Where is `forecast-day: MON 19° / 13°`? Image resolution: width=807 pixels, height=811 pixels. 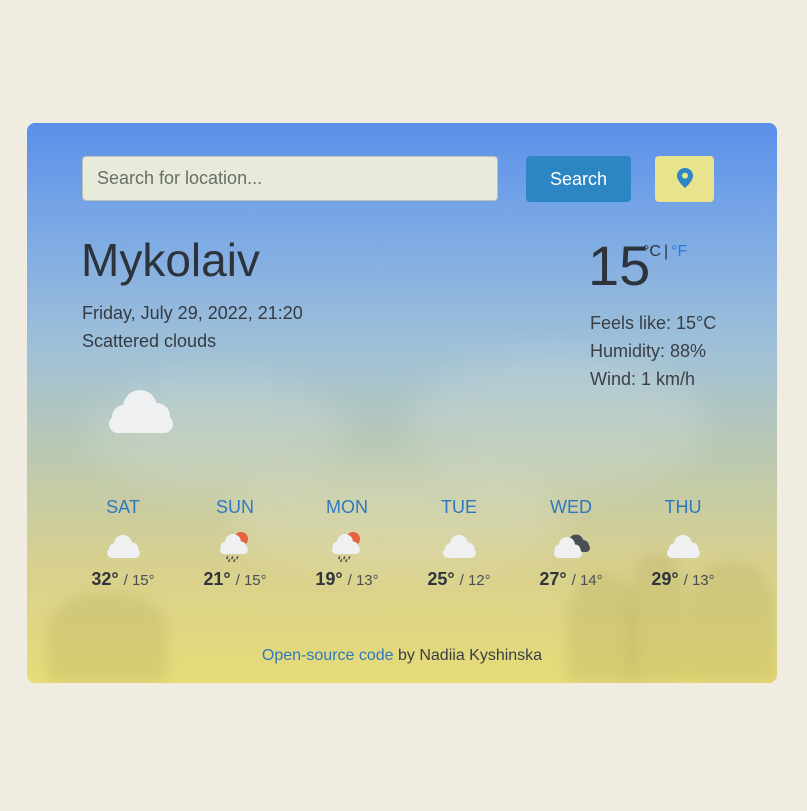
forecast-day: MON 19° / 13° is located at coordinates (347, 543).